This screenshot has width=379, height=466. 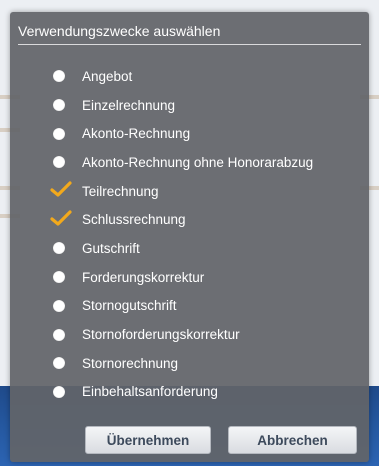 What do you see at coordinates (205, 76) in the screenshot?
I see `purpose-option: Angebot` at bounding box center [205, 76].